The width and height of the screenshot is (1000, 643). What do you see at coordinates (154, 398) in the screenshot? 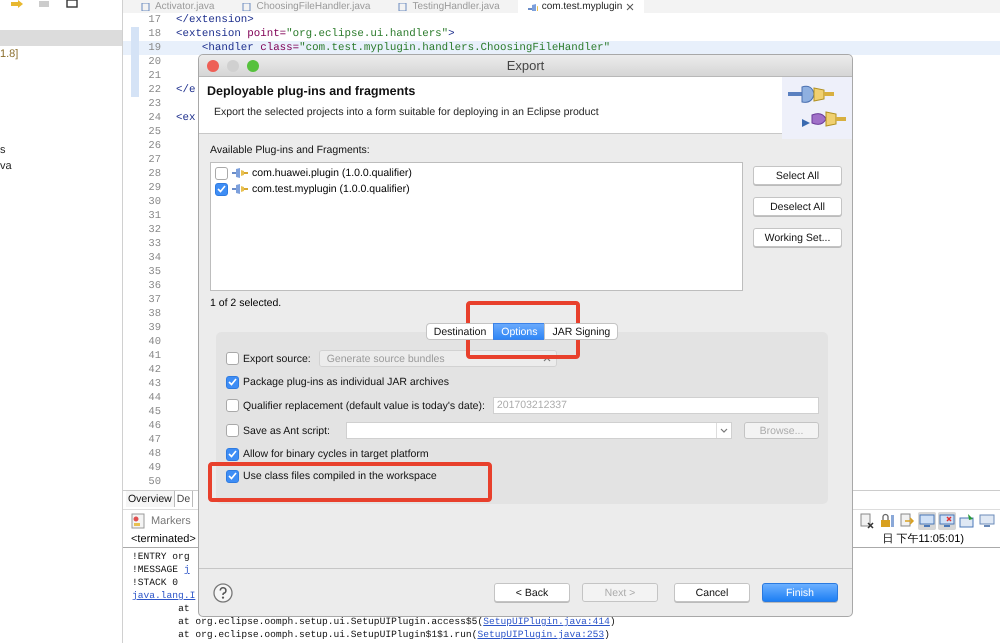
I see `line-number: 44` at bounding box center [154, 398].